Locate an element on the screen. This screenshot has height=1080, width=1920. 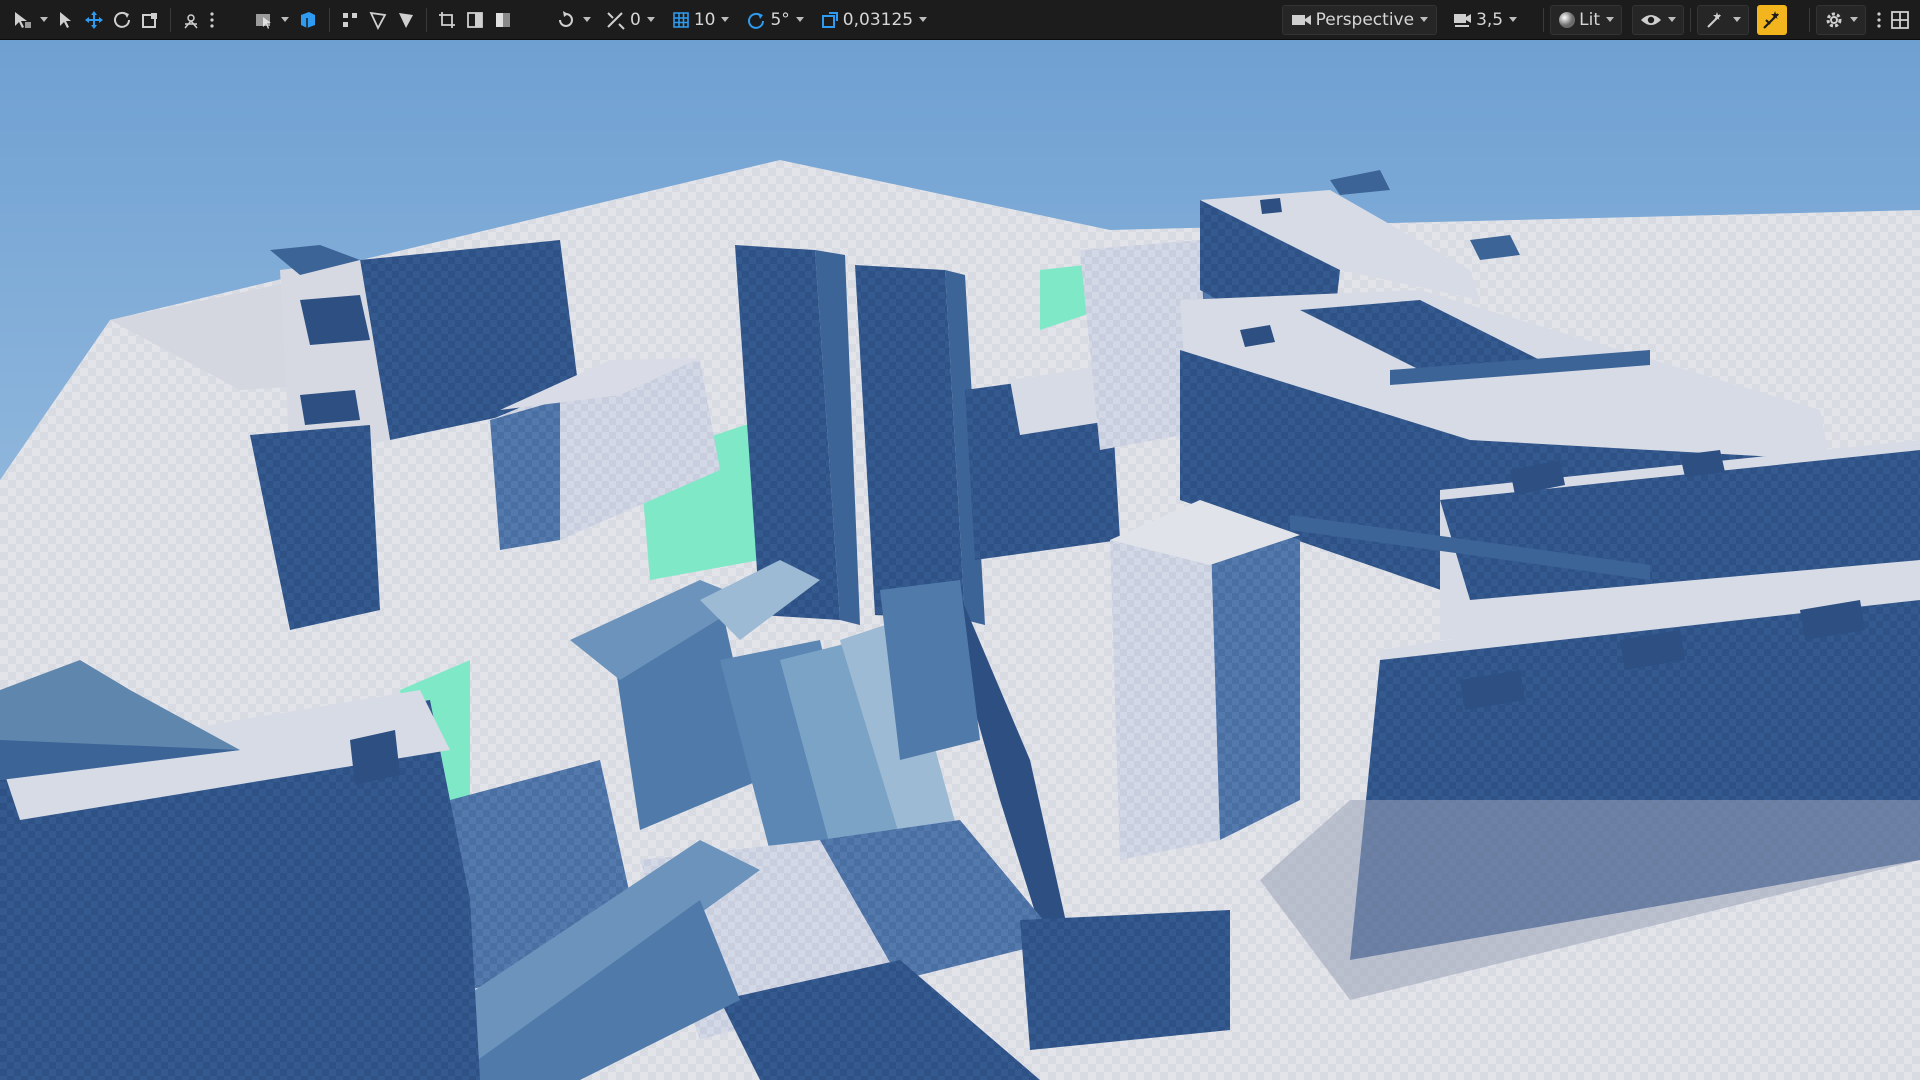
half-fill-button is located at coordinates (503, 20).